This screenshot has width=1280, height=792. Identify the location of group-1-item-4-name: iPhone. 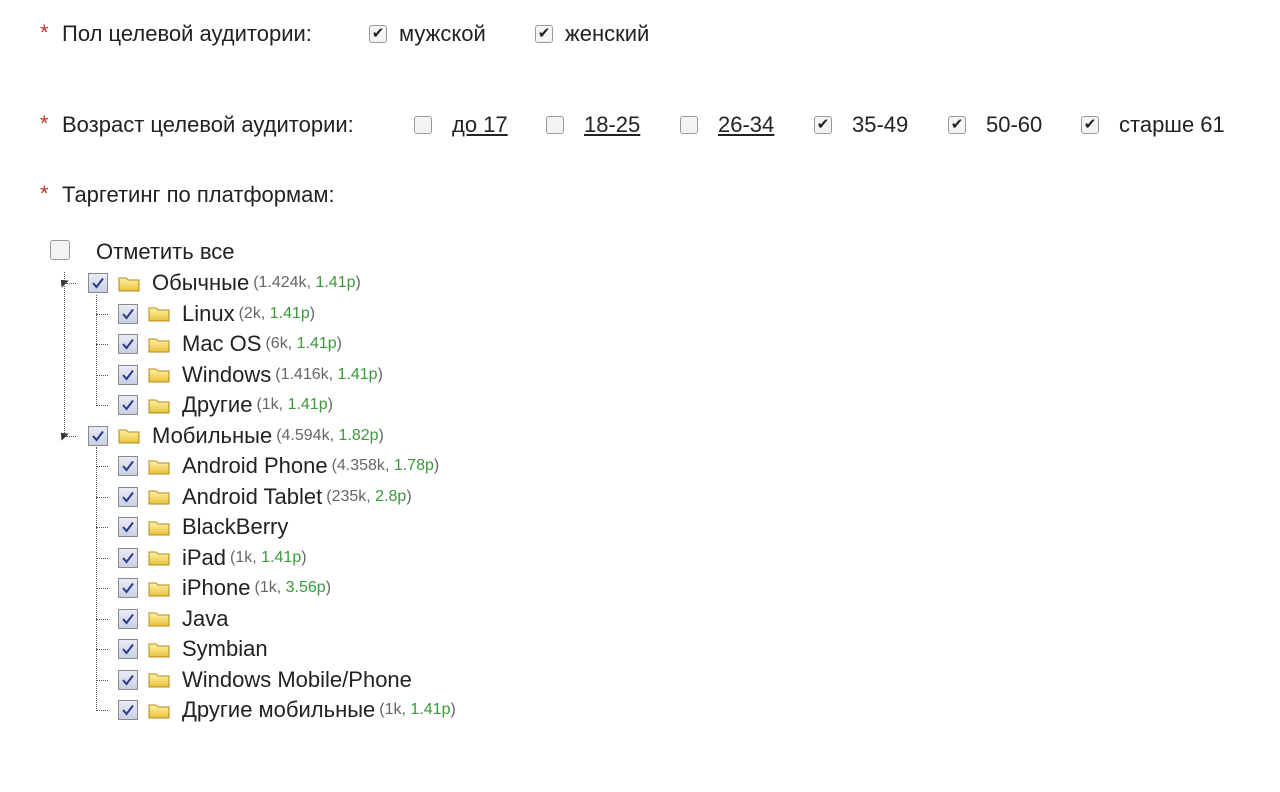
(216, 588).